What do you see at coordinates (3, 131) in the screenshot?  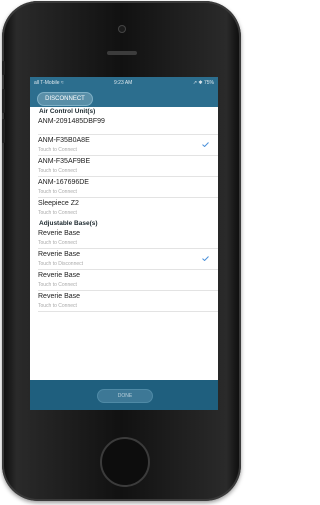 I see `volume-down-button` at bounding box center [3, 131].